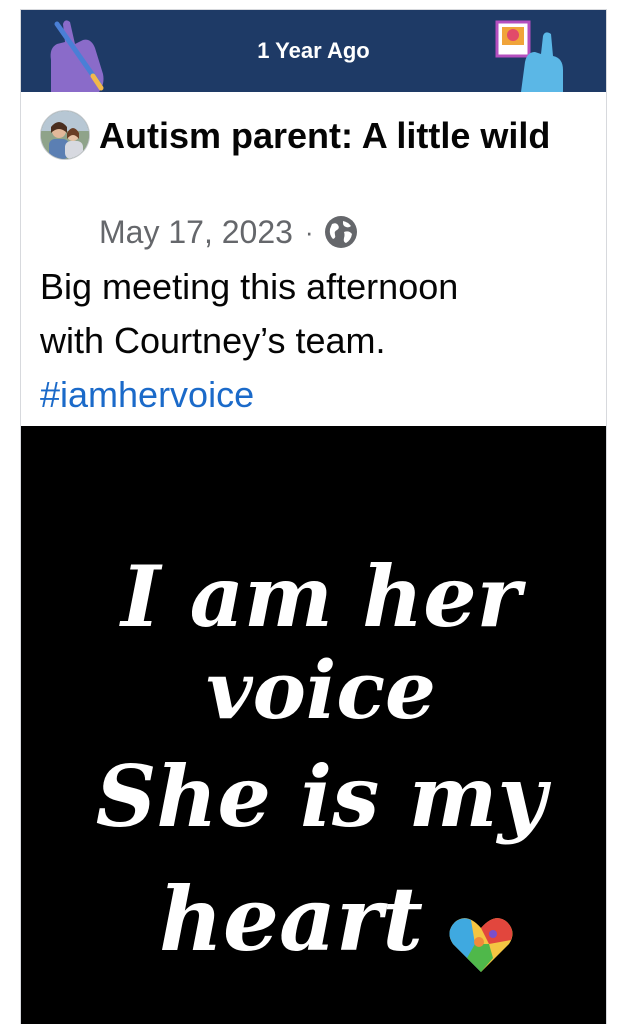 The image size is (625, 1024). Describe the element at coordinates (321, 690) in the screenshot. I see `quote-line-2: voice` at that location.